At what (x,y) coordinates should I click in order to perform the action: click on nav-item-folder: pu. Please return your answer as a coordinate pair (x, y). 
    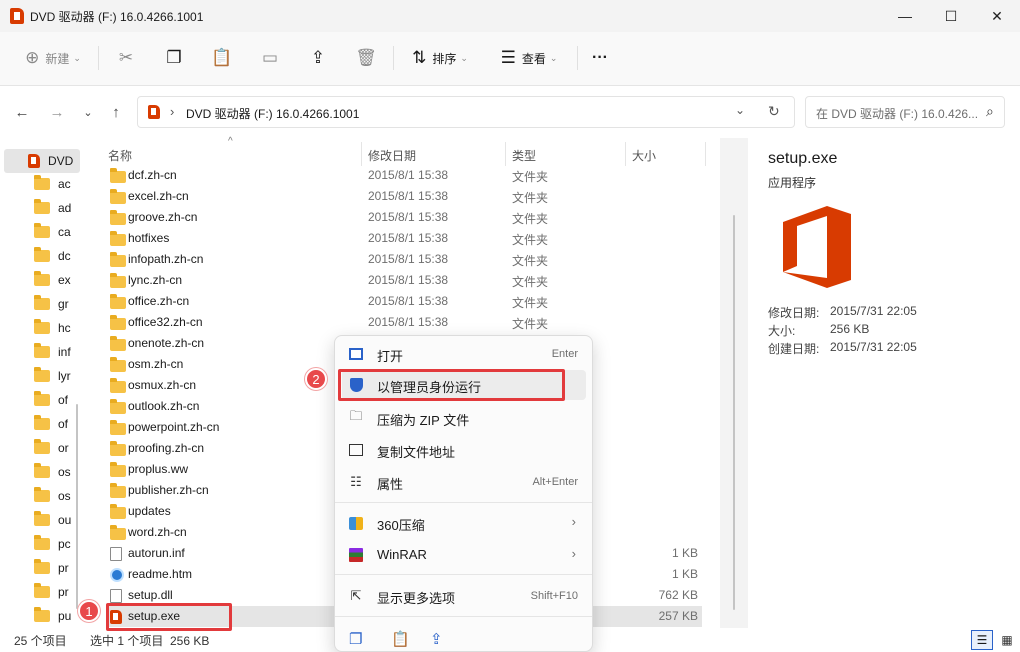
    Looking at the image, I should click on (42, 616).